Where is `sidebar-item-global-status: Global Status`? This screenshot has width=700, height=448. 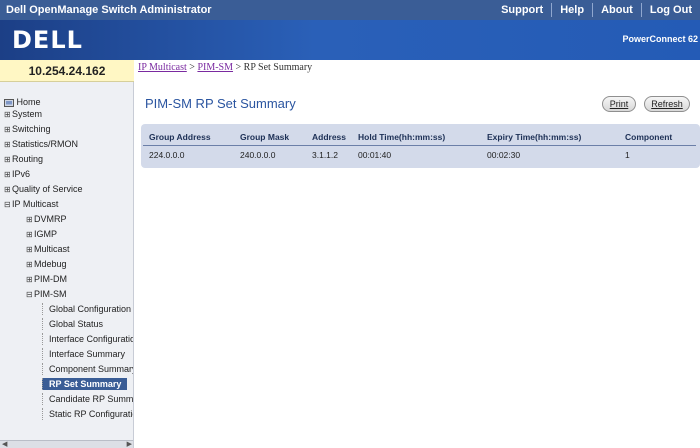
sidebar-item-global-status: Global Status is located at coordinates (72, 324).